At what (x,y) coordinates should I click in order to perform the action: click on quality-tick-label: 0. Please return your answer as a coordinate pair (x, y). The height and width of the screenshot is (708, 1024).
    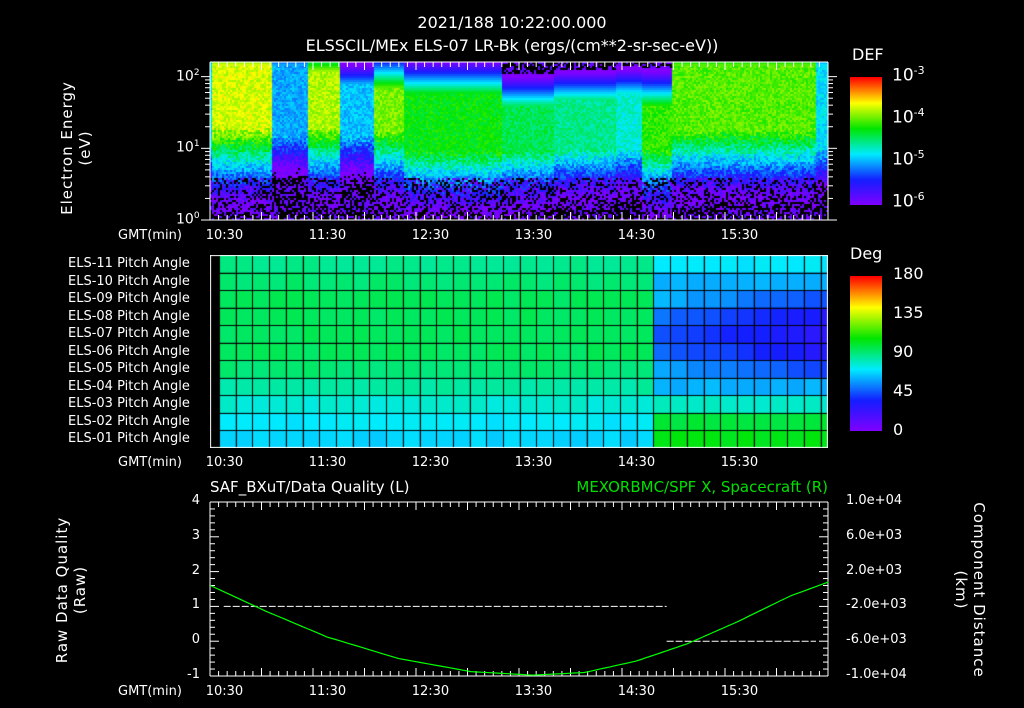
    Looking at the image, I should click on (195, 640).